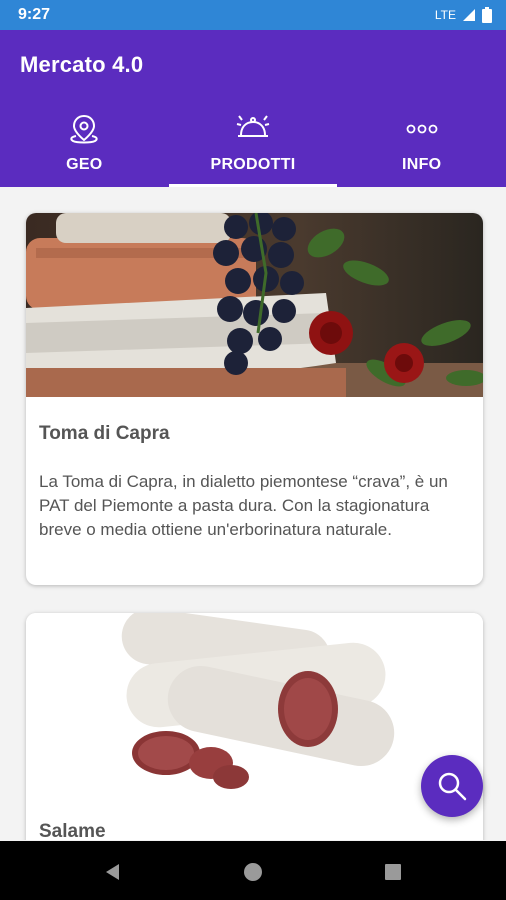 Image resolution: width=506 pixels, height=900 pixels. Describe the element at coordinates (421, 164) in the screenshot. I see `tab-label: INFO` at that location.